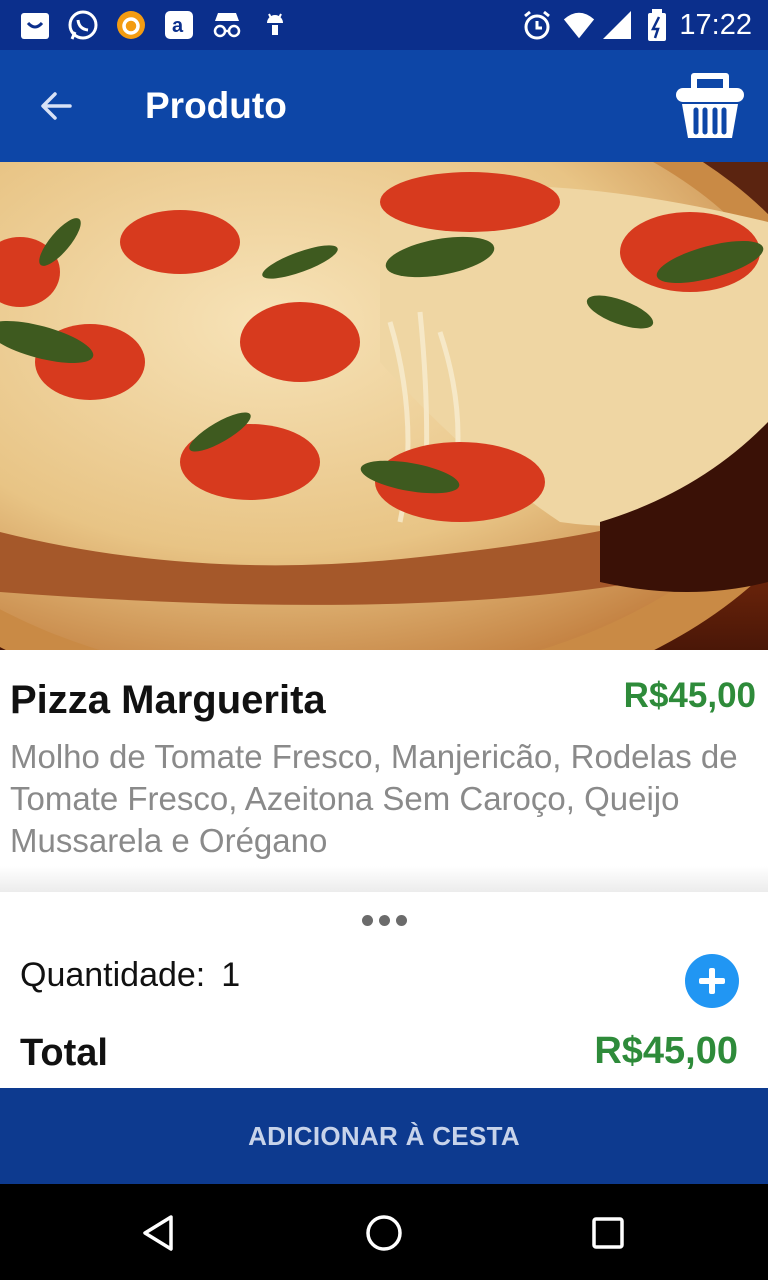  I want to click on whatsapp-icon, so click(83, 25).